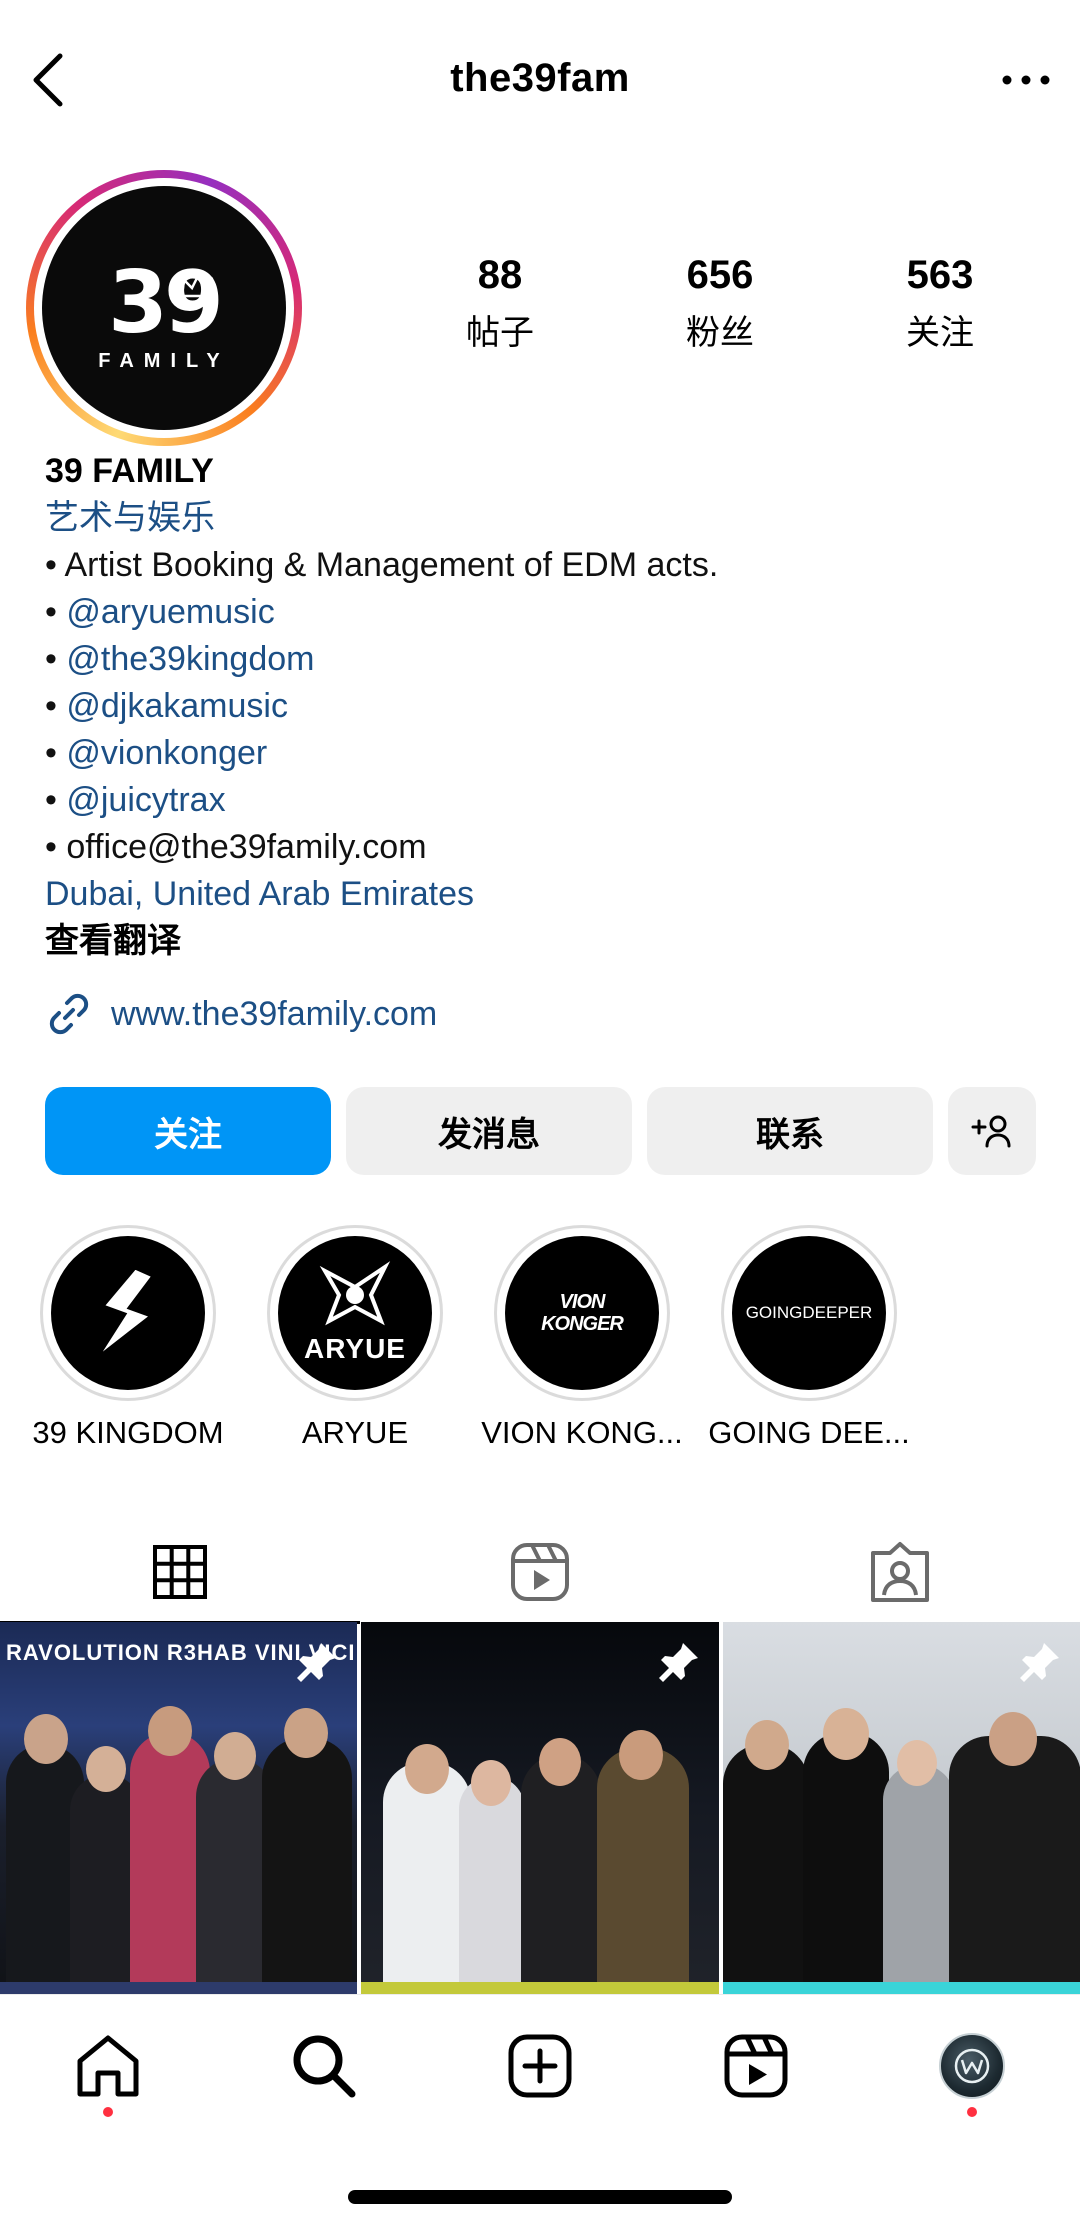 Image resolution: width=1080 pixels, height=2227 pixels. What do you see at coordinates (274, 1014) in the screenshot?
I see `website-link-text: www.the39family.com` at bounding box center [274, 1014].